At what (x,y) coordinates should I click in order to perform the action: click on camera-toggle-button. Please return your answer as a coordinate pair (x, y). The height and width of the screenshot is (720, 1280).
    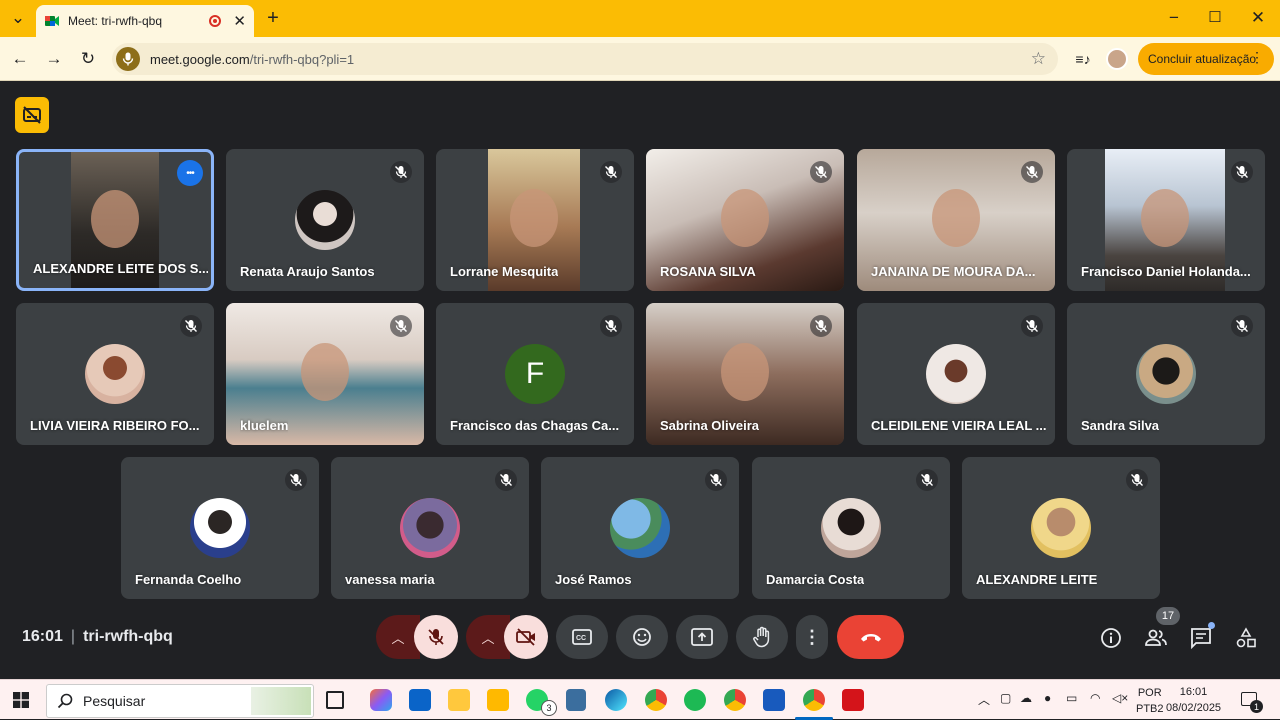
    Looking at the image, I should click on (526, 637).